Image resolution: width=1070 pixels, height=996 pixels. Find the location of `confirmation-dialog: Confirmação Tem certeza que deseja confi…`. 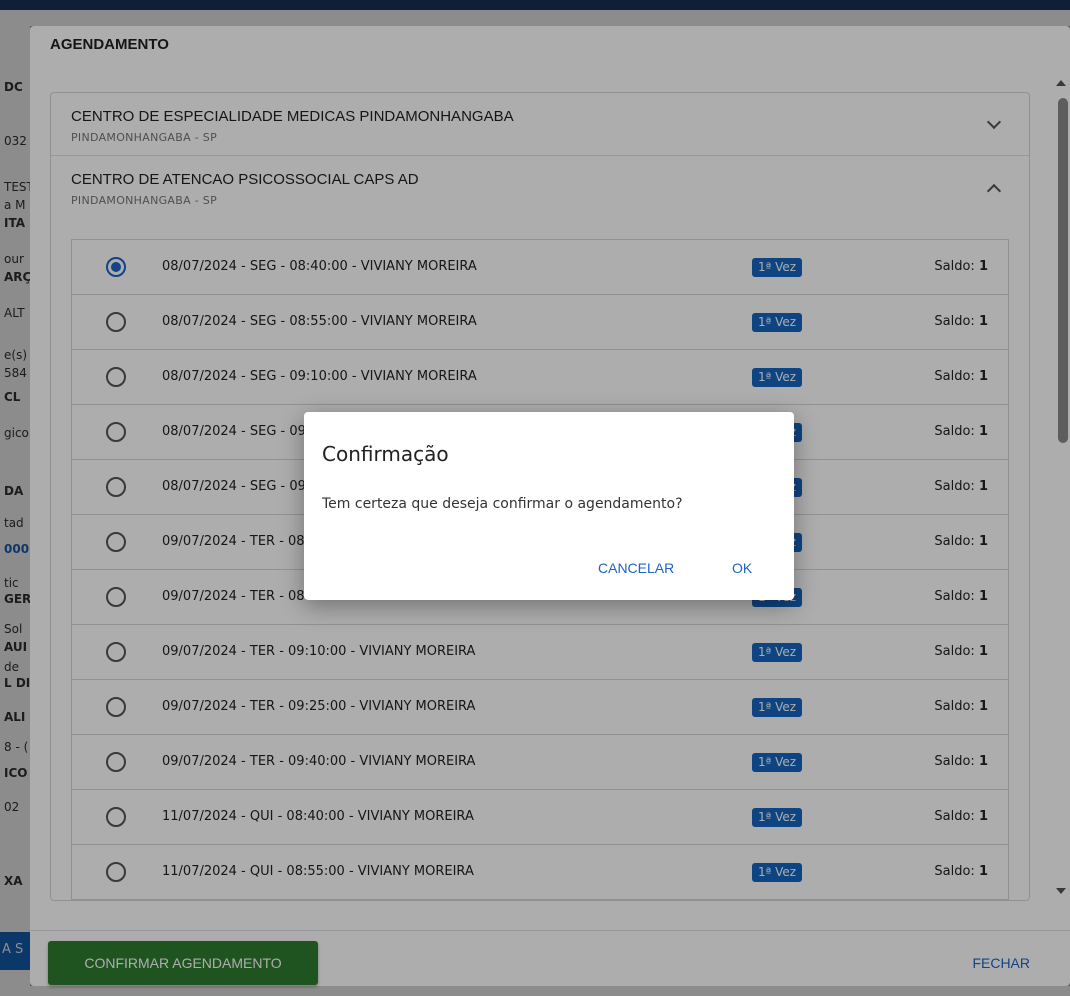

confirmation-dialog: Confirmação Tem certeza que deseja confi… is located at coordinates (549, 506).